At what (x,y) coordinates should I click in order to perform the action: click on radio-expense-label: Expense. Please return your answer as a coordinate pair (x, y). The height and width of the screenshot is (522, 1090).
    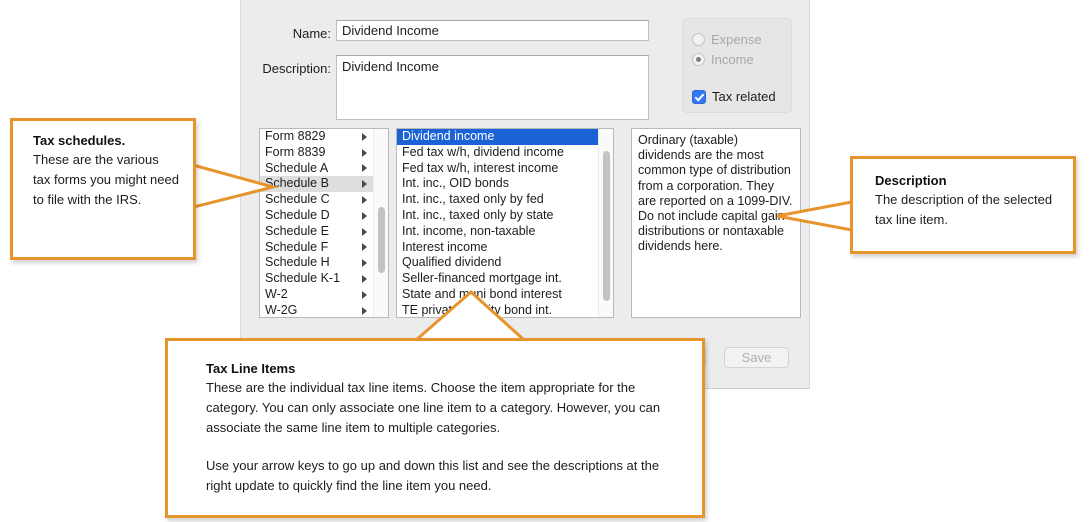
    Looking at the image, I should click on (736, 39).